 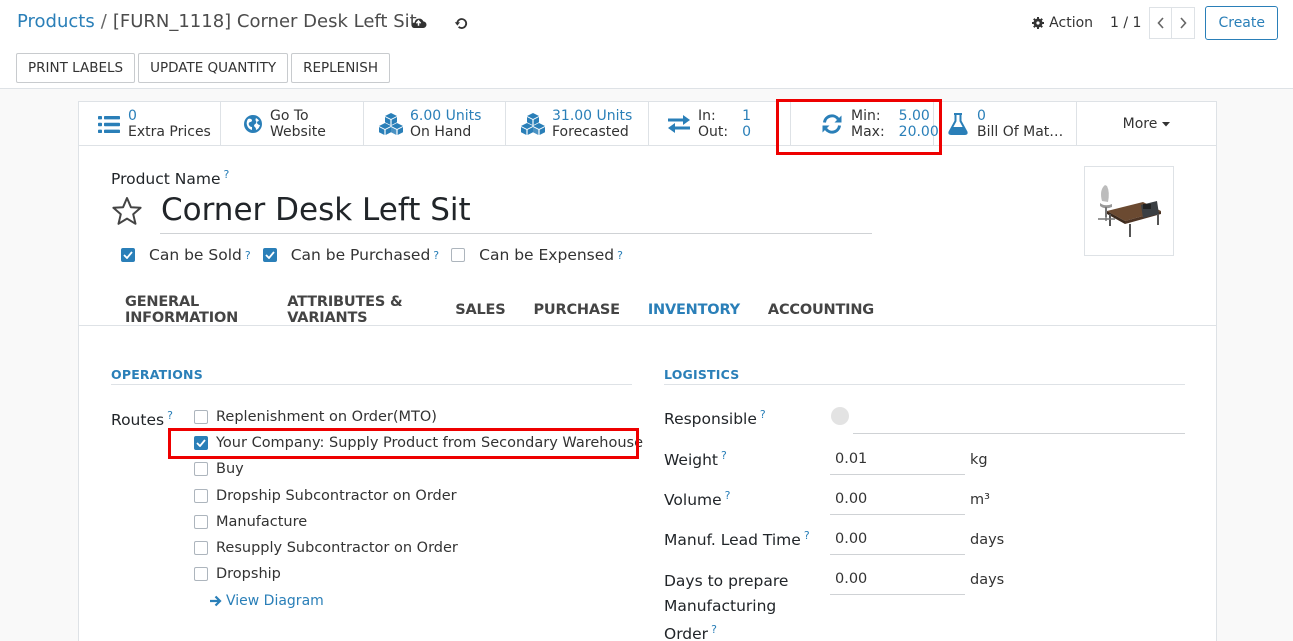 What do you see at coordinates (707, 116) in the screenshot?
I see `in-label: In:` at bounding box center [707, 116].